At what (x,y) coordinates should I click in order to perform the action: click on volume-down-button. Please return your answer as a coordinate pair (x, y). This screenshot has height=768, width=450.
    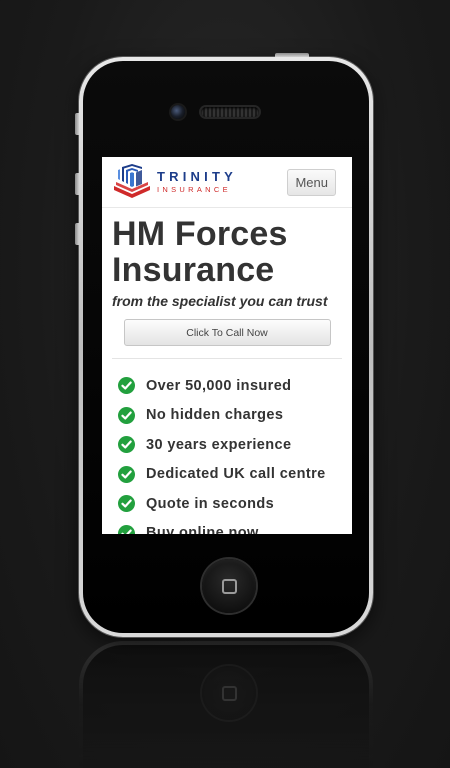
    Looking at the image, I should click on (77, 234).